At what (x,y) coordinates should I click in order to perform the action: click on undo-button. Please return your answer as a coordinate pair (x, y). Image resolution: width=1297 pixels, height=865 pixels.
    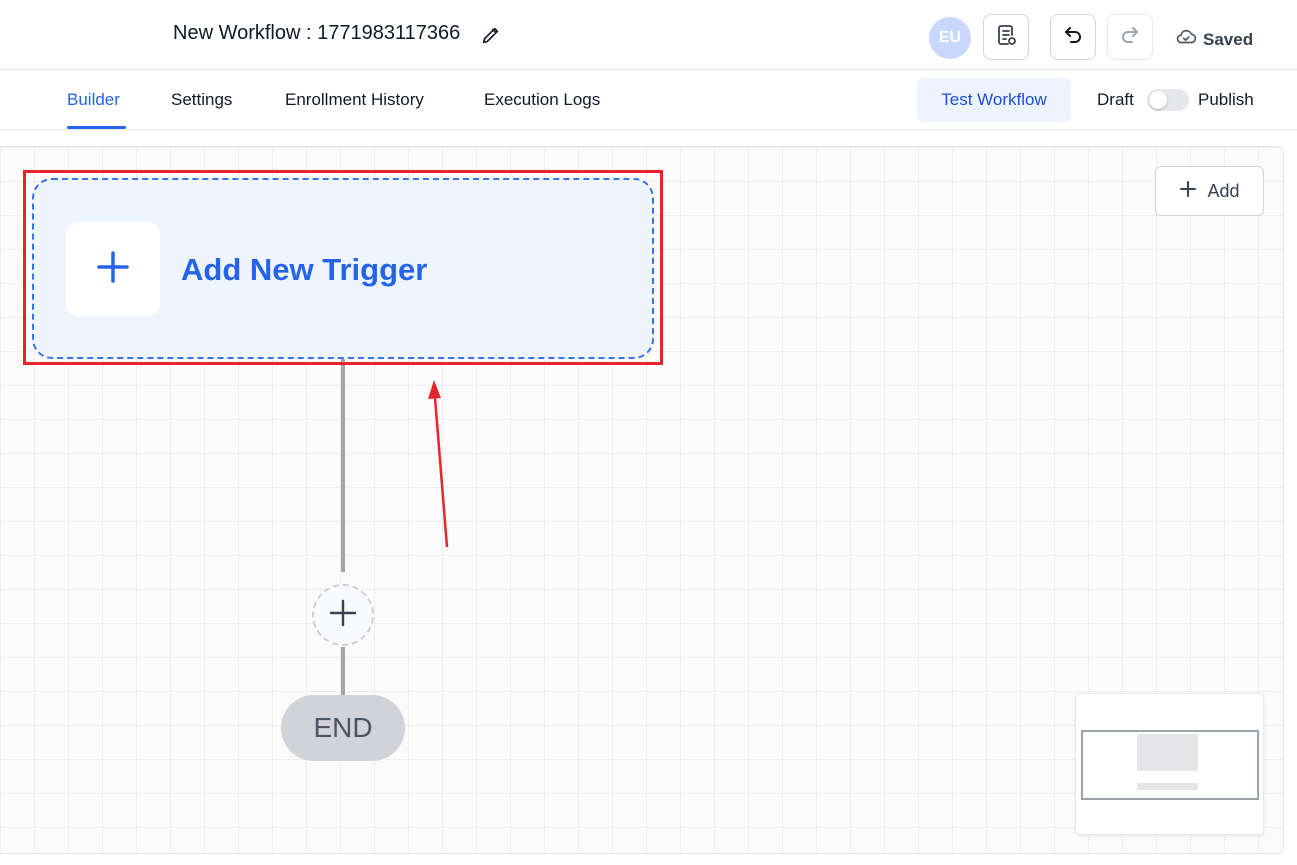
    Looking at the image, I should click on (1073, 37).